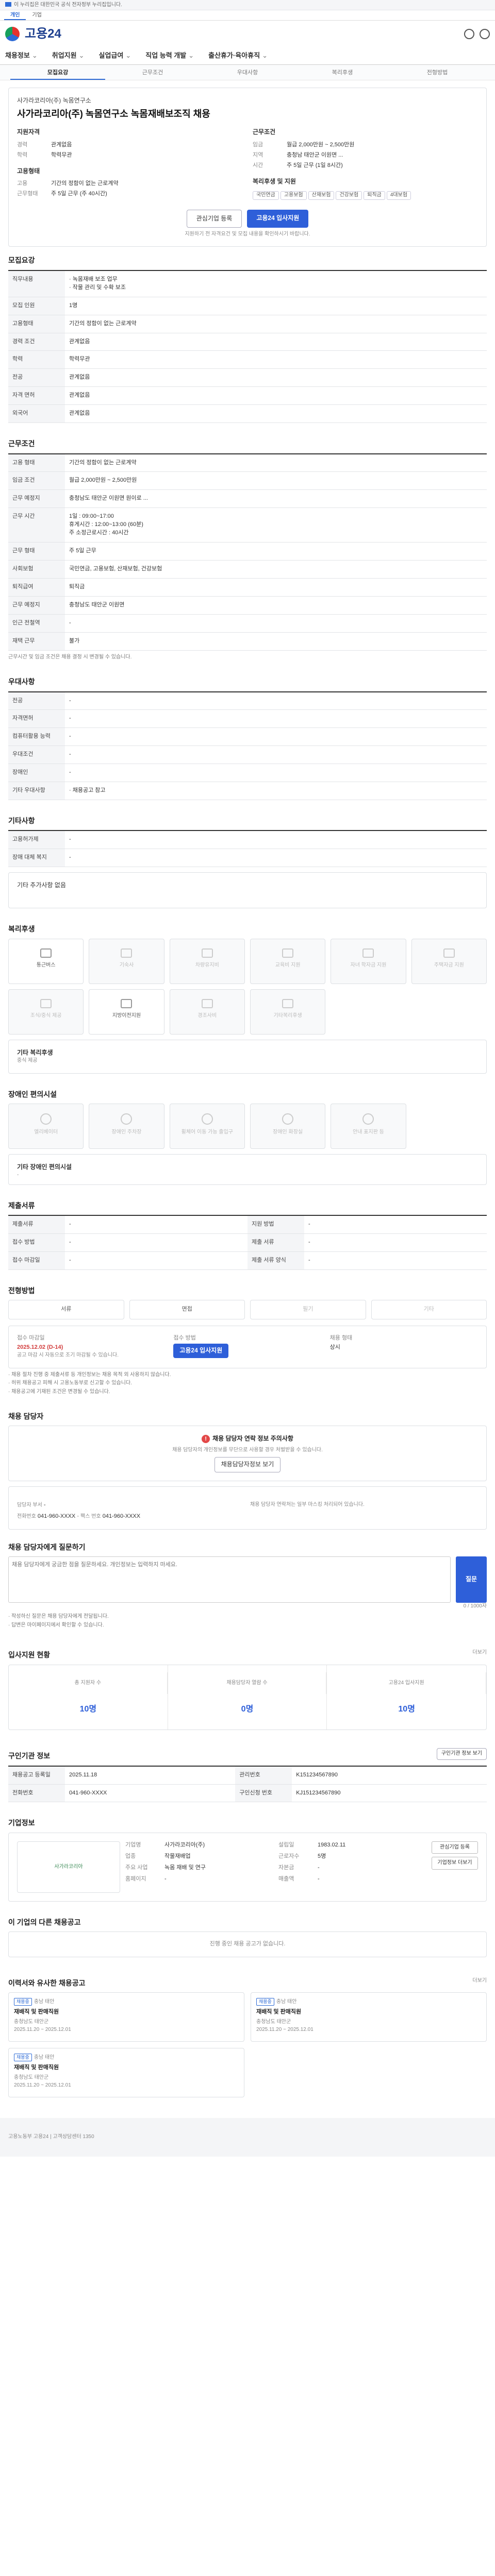 The image size is (495, 2576). What do you see at coordinates (46, 1132) in the screenshot?
I see `facility-label: 엘리베이터` at bounding box center [46, 1132].